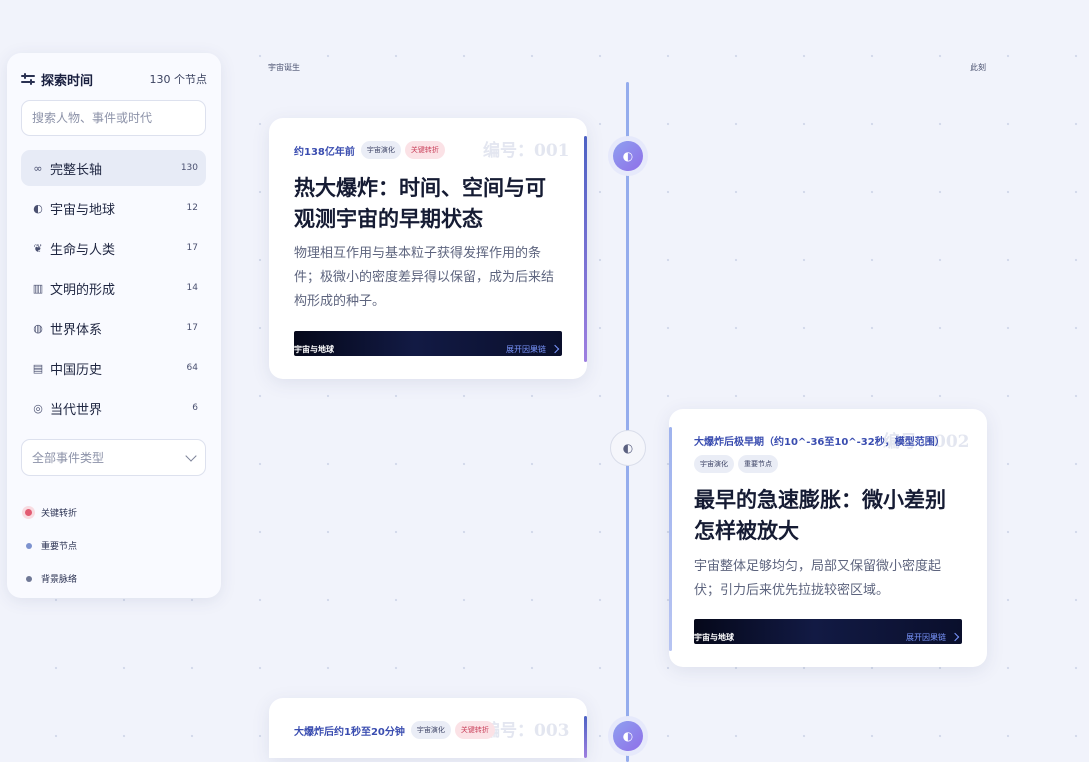  I want to click on nav-item-label: 世界体系, so click(76, 330).